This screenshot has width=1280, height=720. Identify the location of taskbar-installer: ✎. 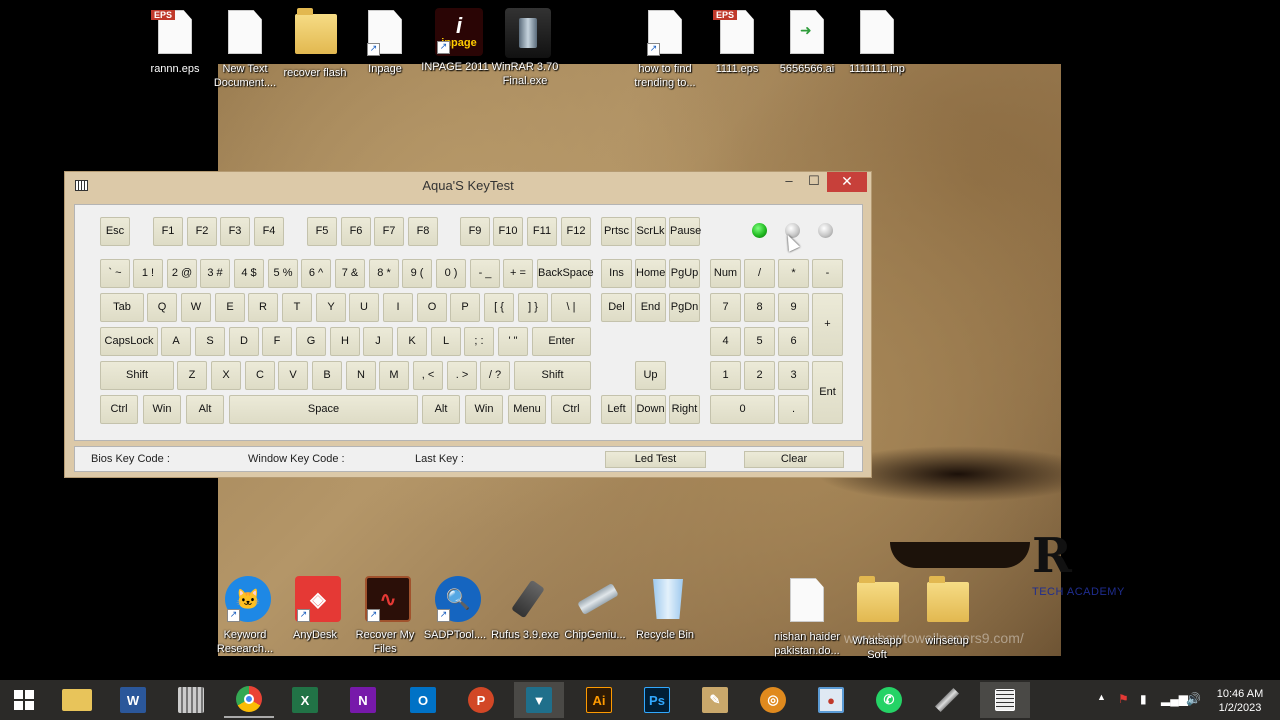
(715, 700).